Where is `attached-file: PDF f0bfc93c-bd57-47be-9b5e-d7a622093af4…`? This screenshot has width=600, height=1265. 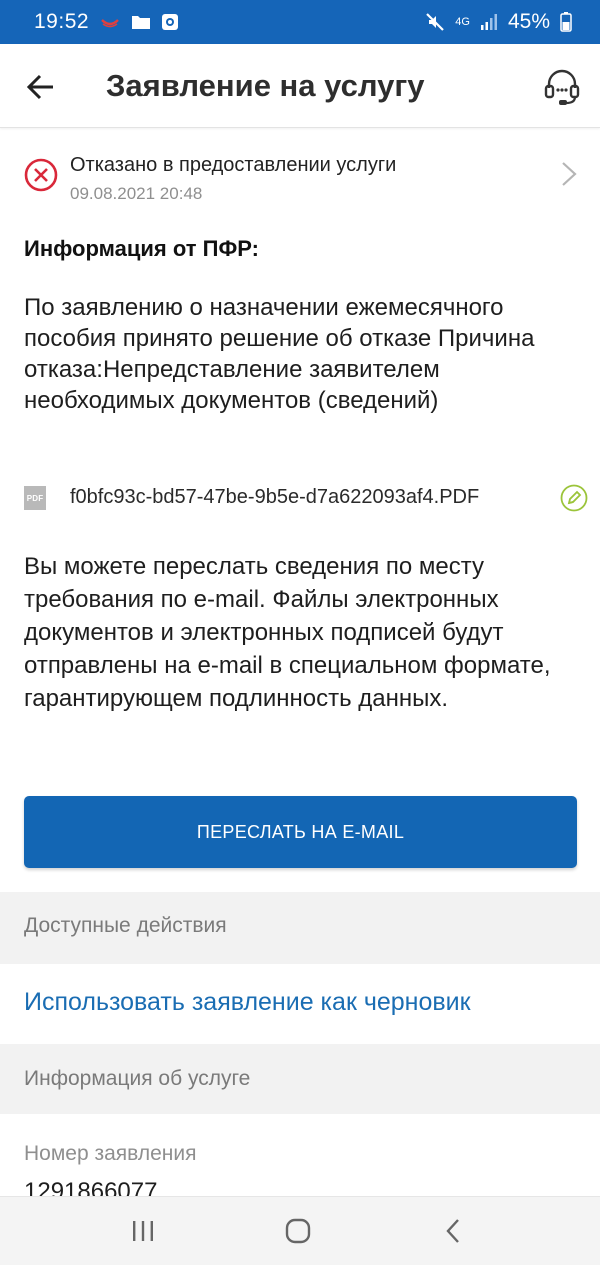 attached-file: PDF f0bfc93c-bd57-47be-9b5e-d7a622093af4… is located at coordinates (300, 500).